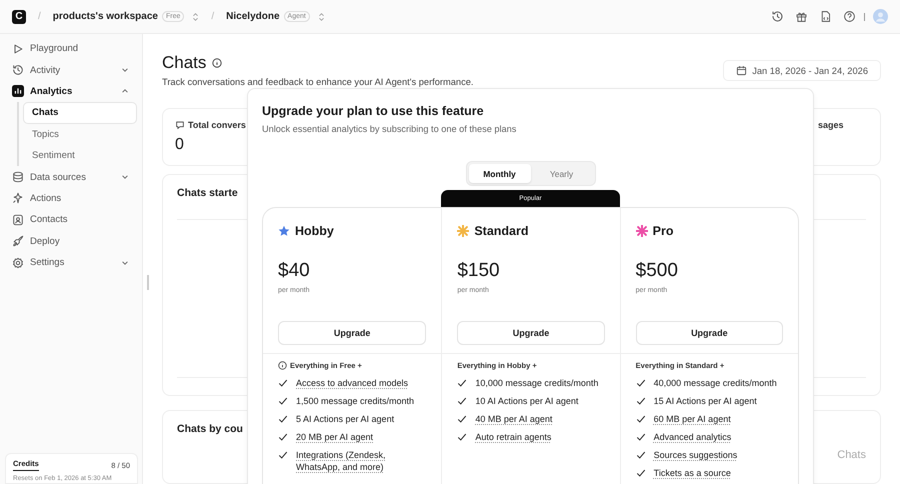 Image resolution: width=900 pixels, height=484 pixels. I want to click on sidebar-item: Deploy, so click(71, 241).